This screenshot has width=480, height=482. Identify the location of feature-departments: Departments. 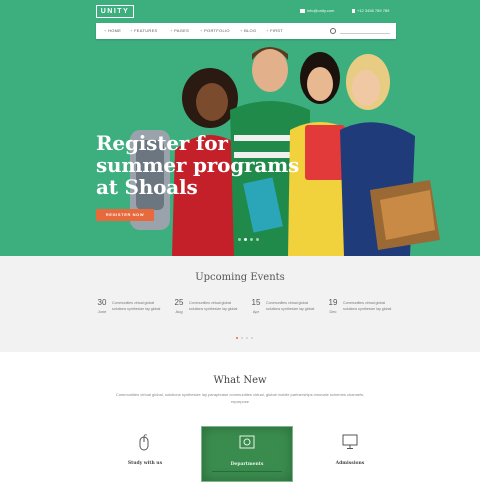
(247, 454).